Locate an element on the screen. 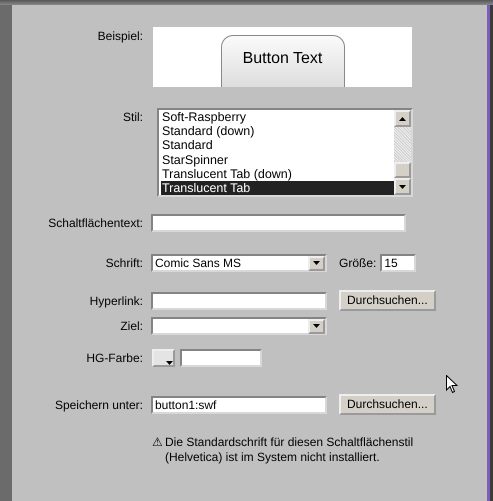 This screenshot has height=501, width=493. hyperlink-label: Hyperlink: is located at coordinates (116, 301).